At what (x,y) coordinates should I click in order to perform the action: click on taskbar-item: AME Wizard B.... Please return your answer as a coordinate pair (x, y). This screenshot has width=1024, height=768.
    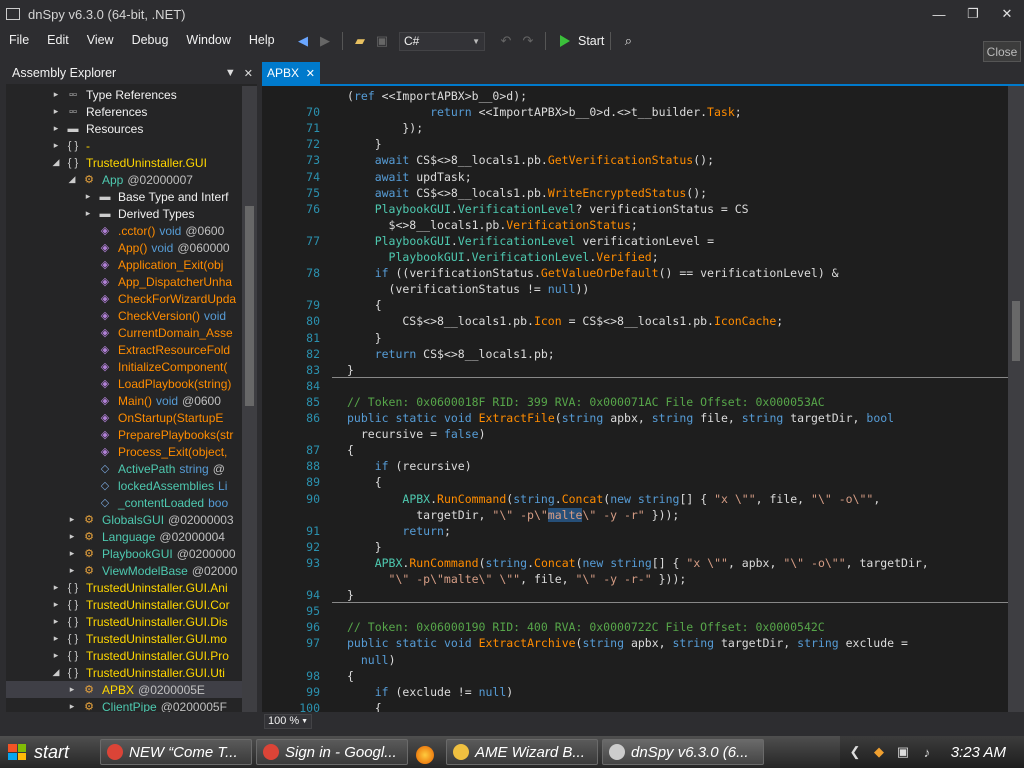
    Looking at the image, I should click on (522, 752).